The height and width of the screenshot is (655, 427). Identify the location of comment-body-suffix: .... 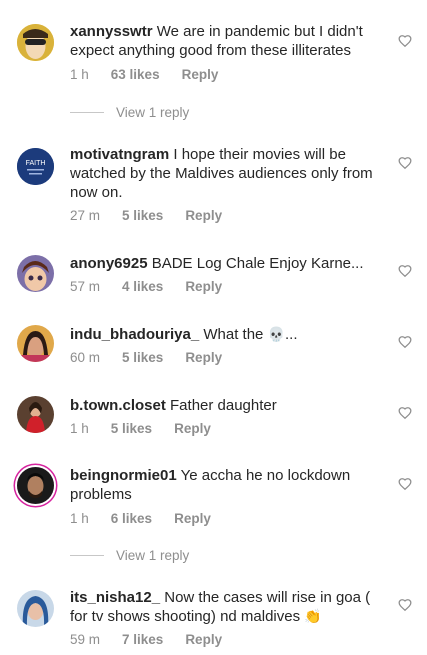
(291, 334).